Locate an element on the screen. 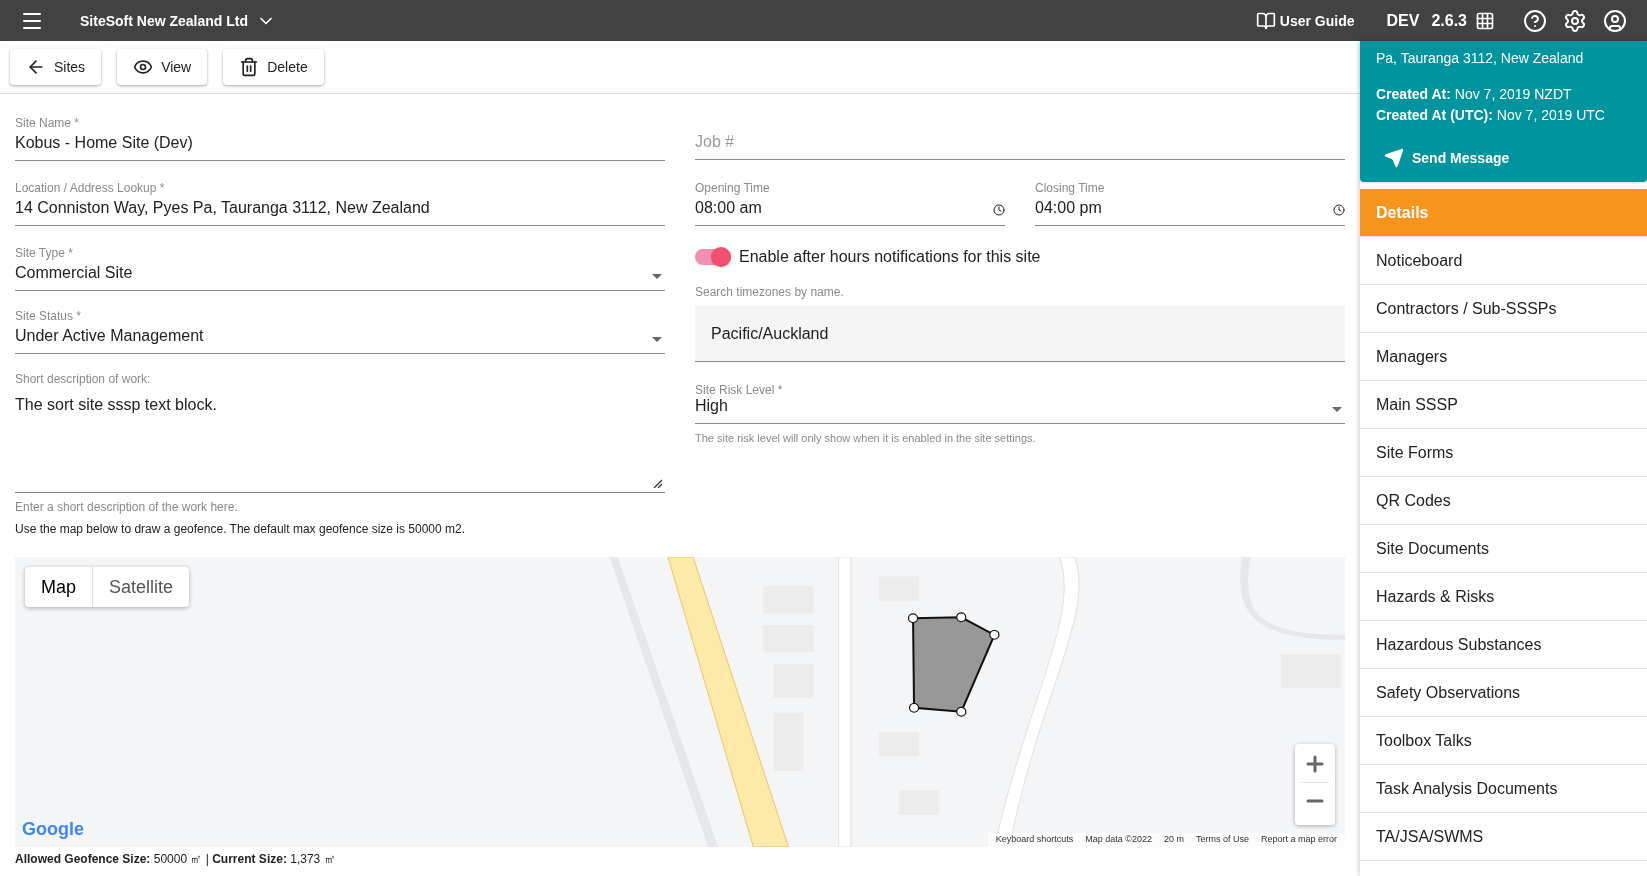  created-at-text: Created At: Nov 7, 2019 NZDT is located at coordinates (1474, 94).